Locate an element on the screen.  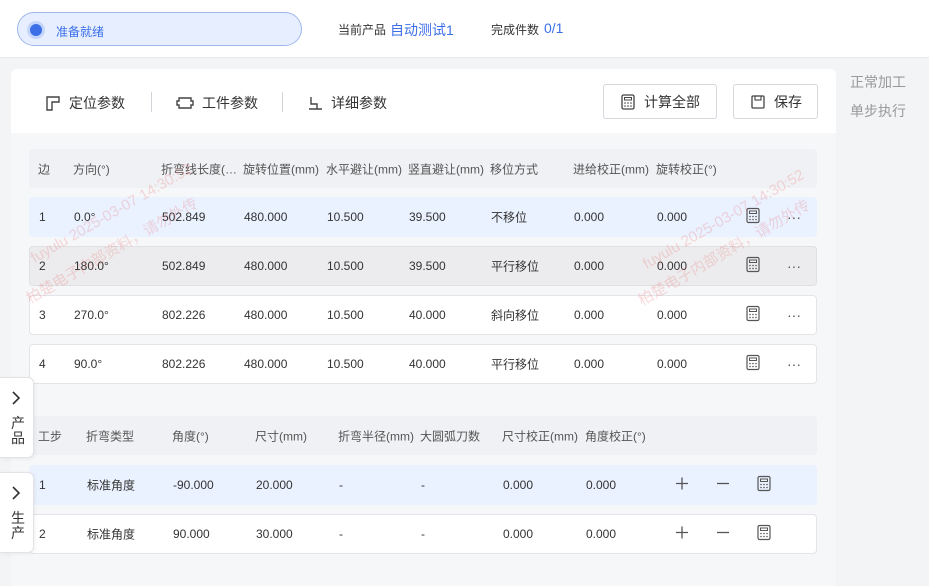
cell-size: 30.000 is located at coordinates (274, 534).